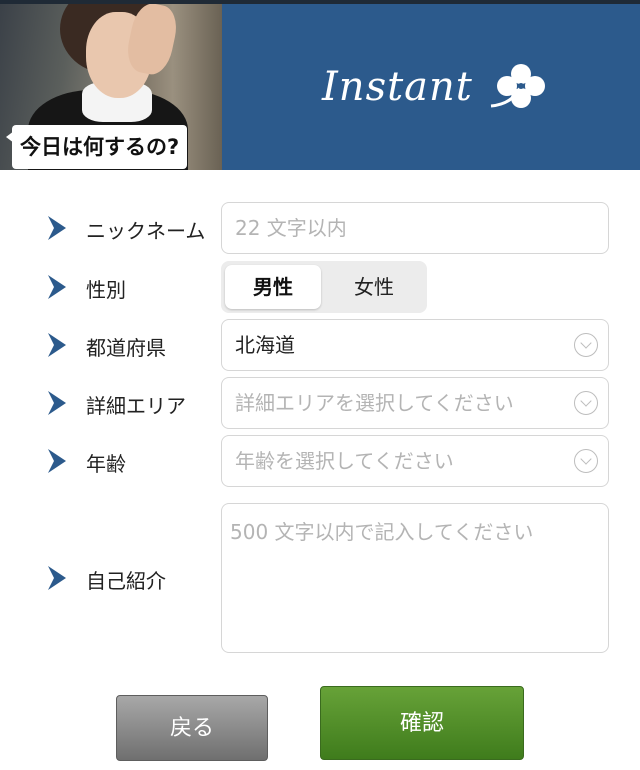 Image resolution: width=640 pixels, height=770 pixels. What do you see at coordinates (415, 345) in the screenshot?
I see `prefecture-select: 北海道` at bounding box center [415, 345].